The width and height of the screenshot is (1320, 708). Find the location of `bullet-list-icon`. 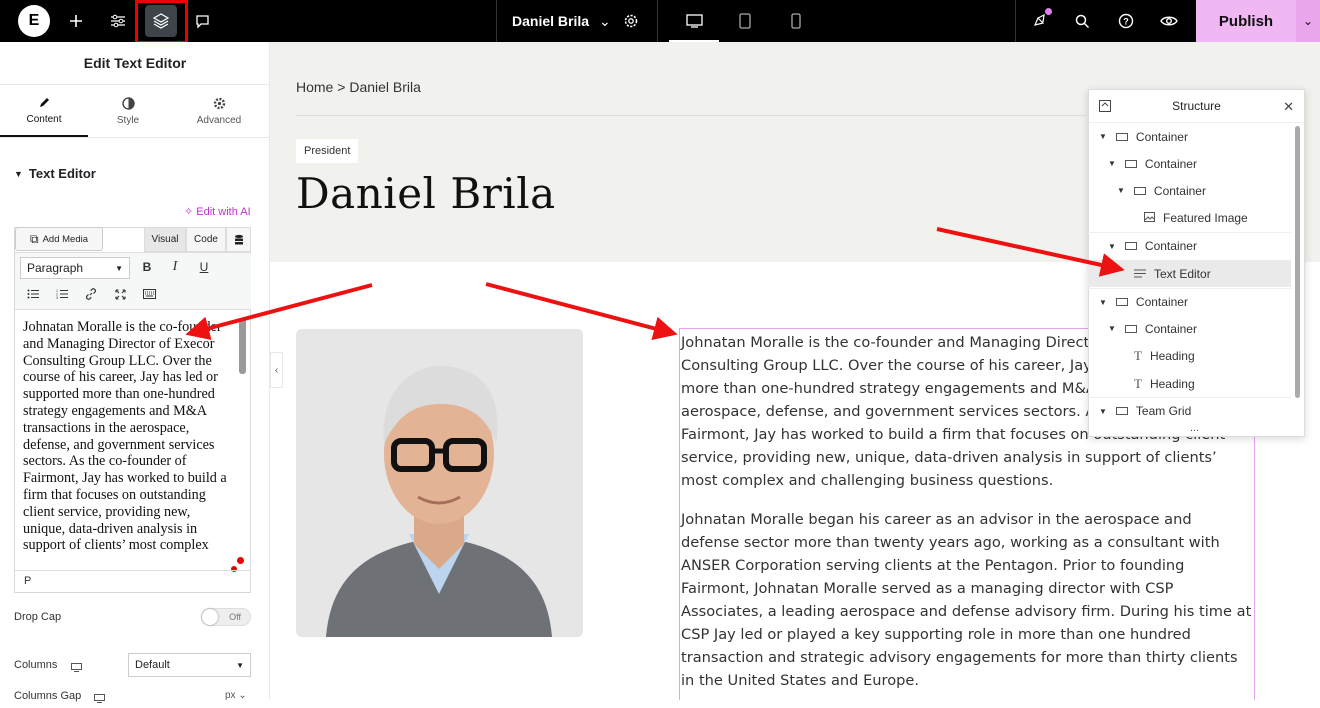

bullet-list-icon is located at coordinates (33, 294).